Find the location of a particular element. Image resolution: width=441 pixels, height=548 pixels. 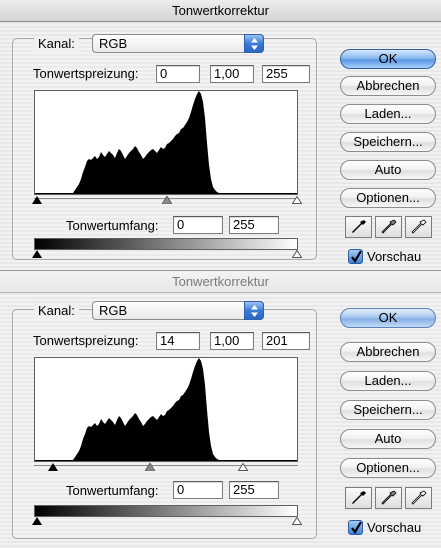

input-black-field: 14 is located at coordinates (178, 341).